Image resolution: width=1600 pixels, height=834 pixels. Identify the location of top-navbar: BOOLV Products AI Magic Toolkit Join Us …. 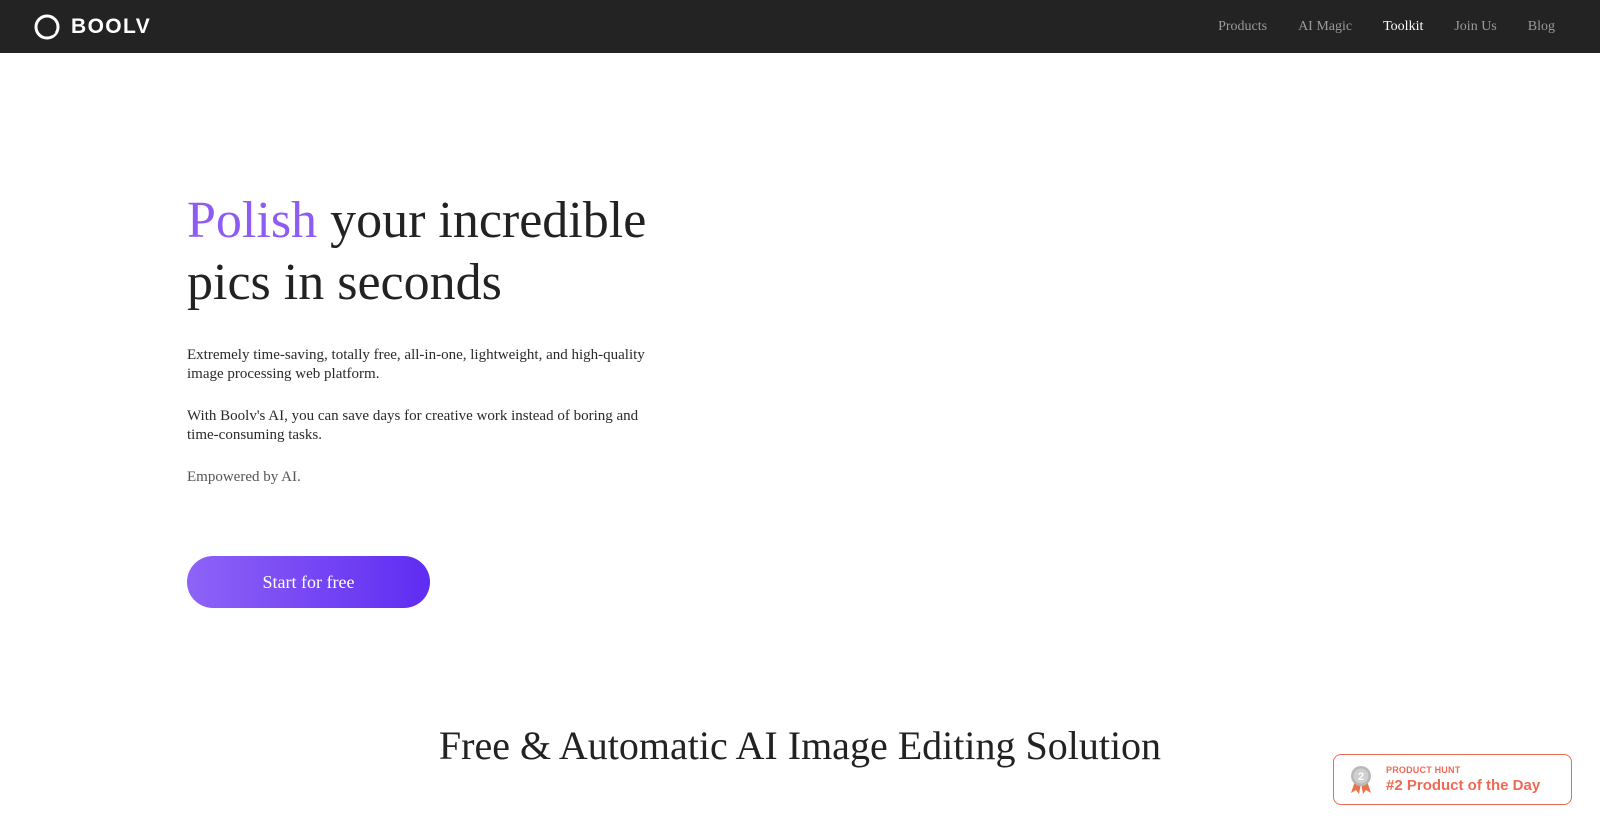
(800, 26).